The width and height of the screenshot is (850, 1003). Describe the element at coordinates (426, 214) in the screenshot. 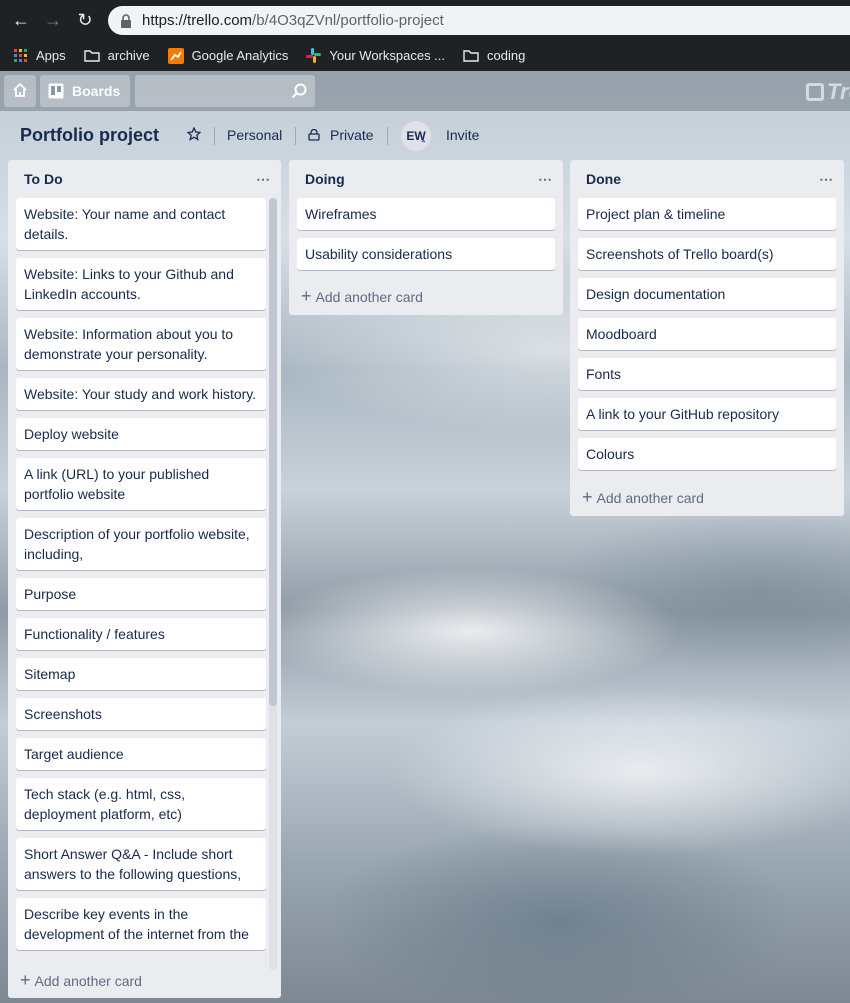

I see `card: Wireframes` at that location.